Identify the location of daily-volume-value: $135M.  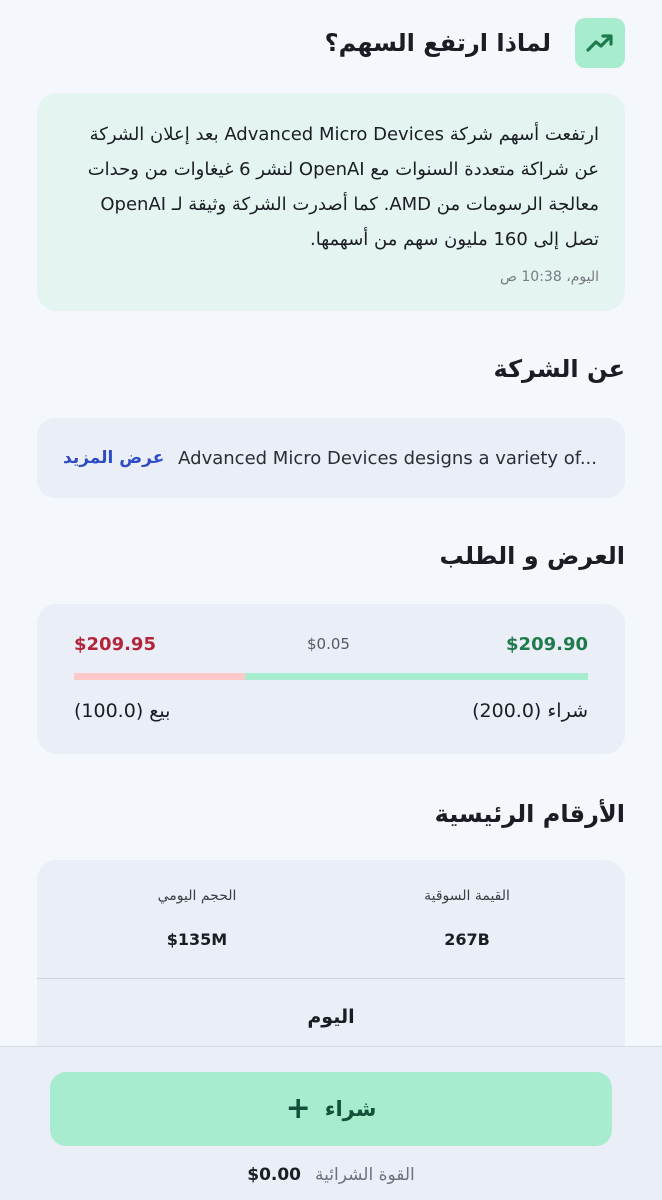
(197, 939).